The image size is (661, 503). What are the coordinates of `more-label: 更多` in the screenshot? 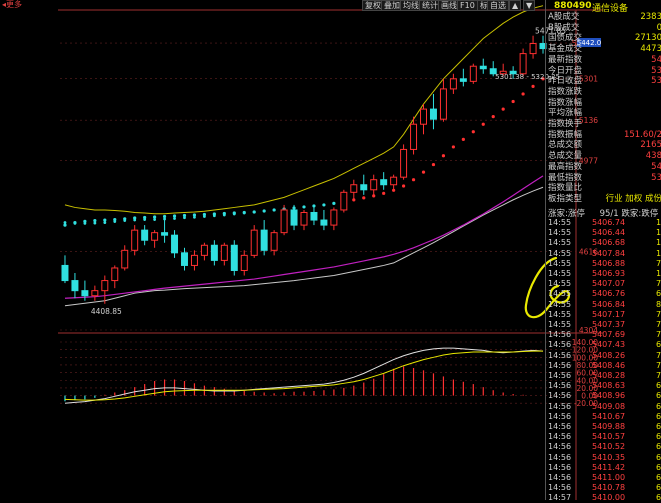 It's located at (14, 4).